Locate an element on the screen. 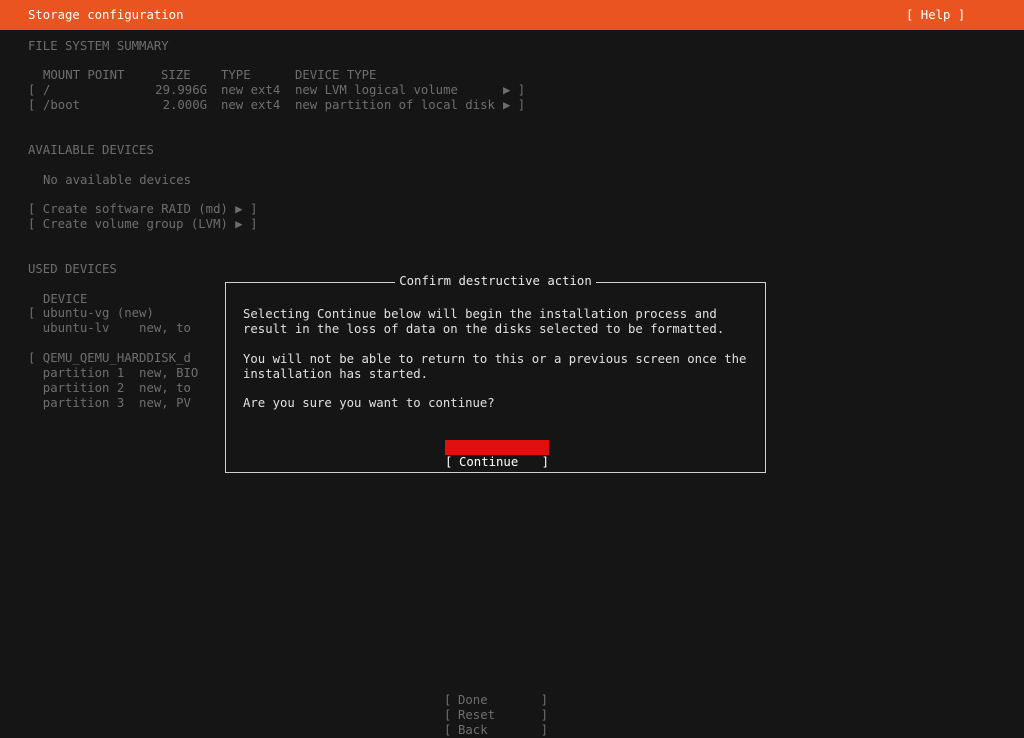 The image size is (1024, 738). col-device: DEVICE is located at coordinates (65, 299).